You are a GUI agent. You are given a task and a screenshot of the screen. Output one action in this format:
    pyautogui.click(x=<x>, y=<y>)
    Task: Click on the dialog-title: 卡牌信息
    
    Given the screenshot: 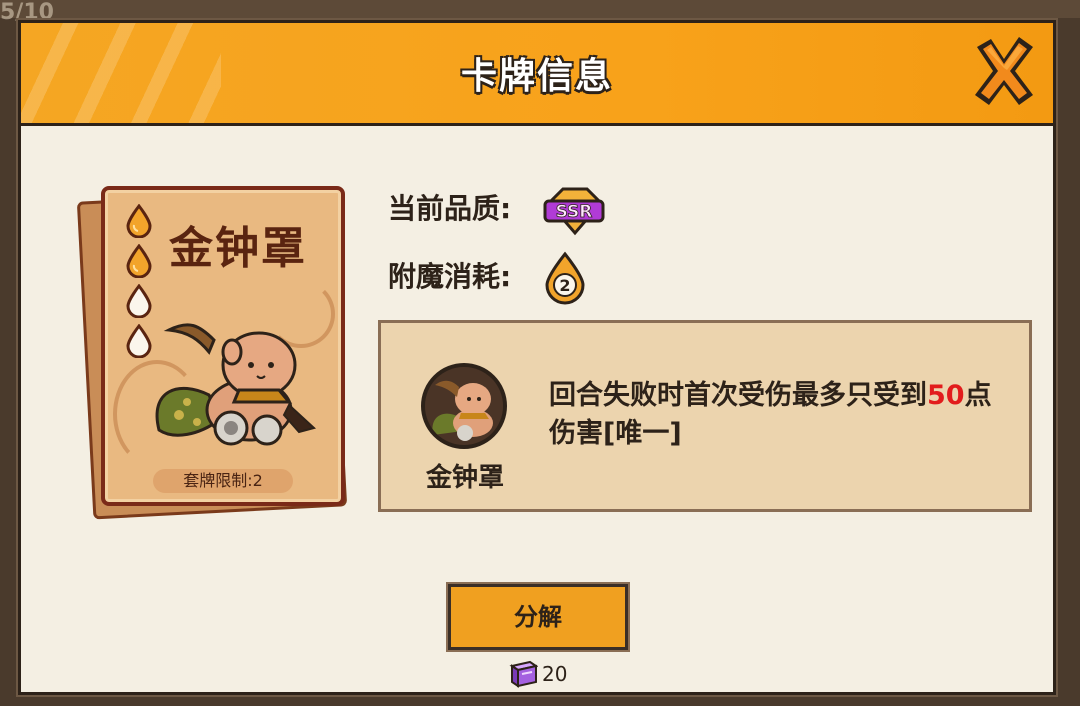 What is the action you would take?
    pyautogui.click(x=536, y=76)
    